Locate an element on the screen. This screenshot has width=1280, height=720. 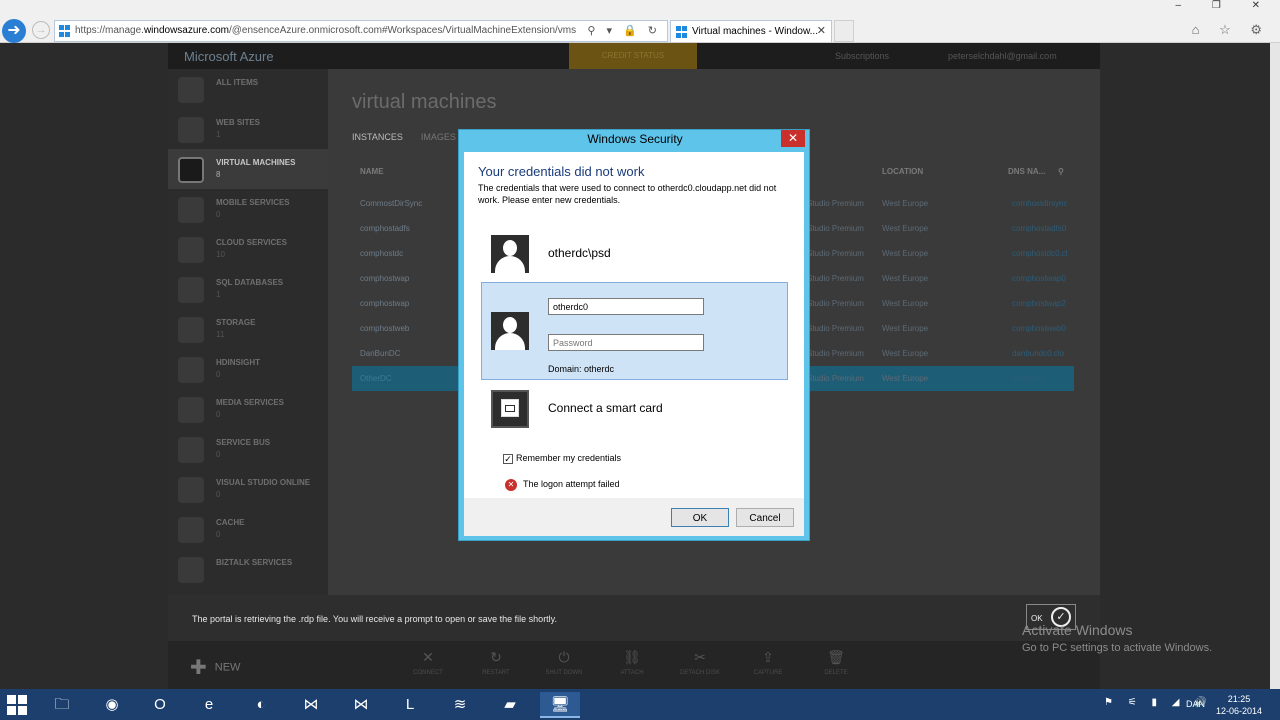
row-dns: comphostdc0.cl is located at coordinates (1040, 253).